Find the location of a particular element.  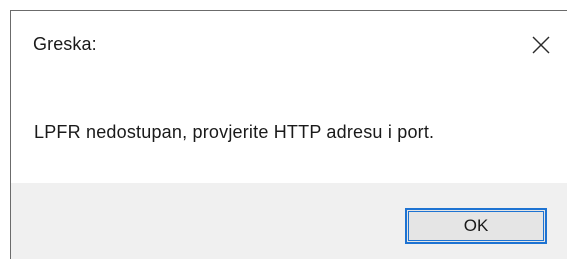

dialog-title: Greska: is located at coordinates (65, 44).